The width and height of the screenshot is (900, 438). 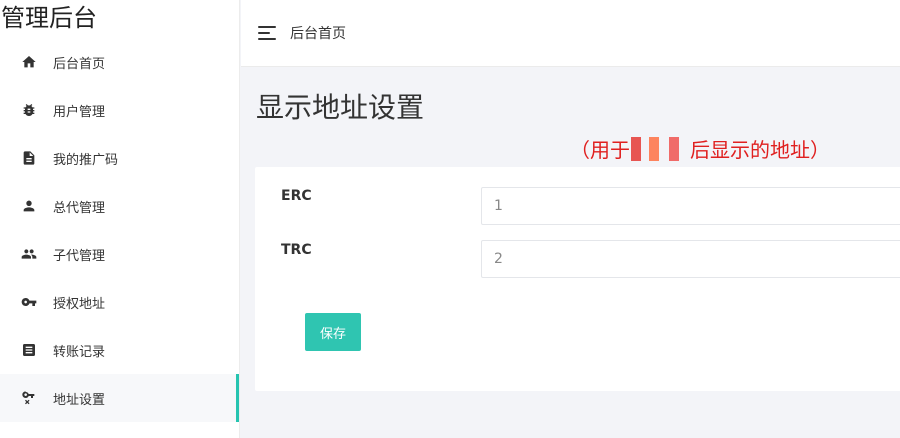 What do you see at coordinates (79, 112) in the screenshot?
I see `sidebar-item-label: 用户管理` at bounding box center [79, 112].